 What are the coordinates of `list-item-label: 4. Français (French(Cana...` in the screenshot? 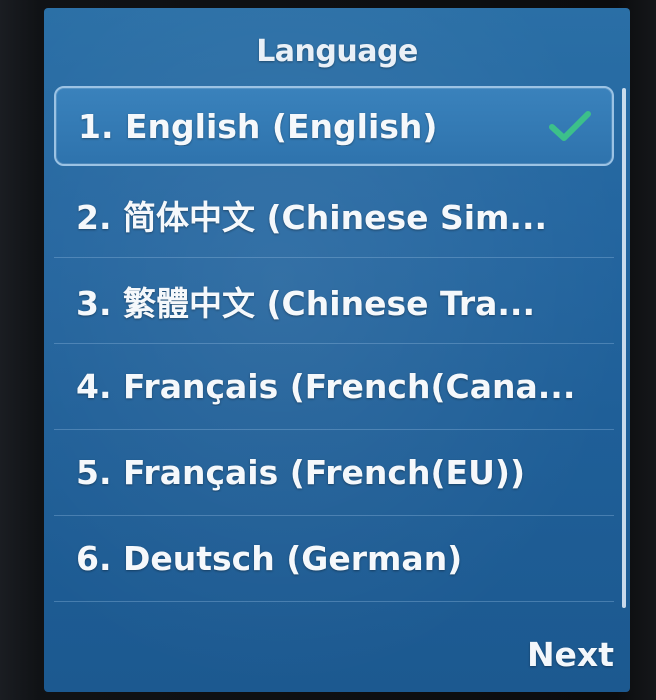 It's located at (326, 386).